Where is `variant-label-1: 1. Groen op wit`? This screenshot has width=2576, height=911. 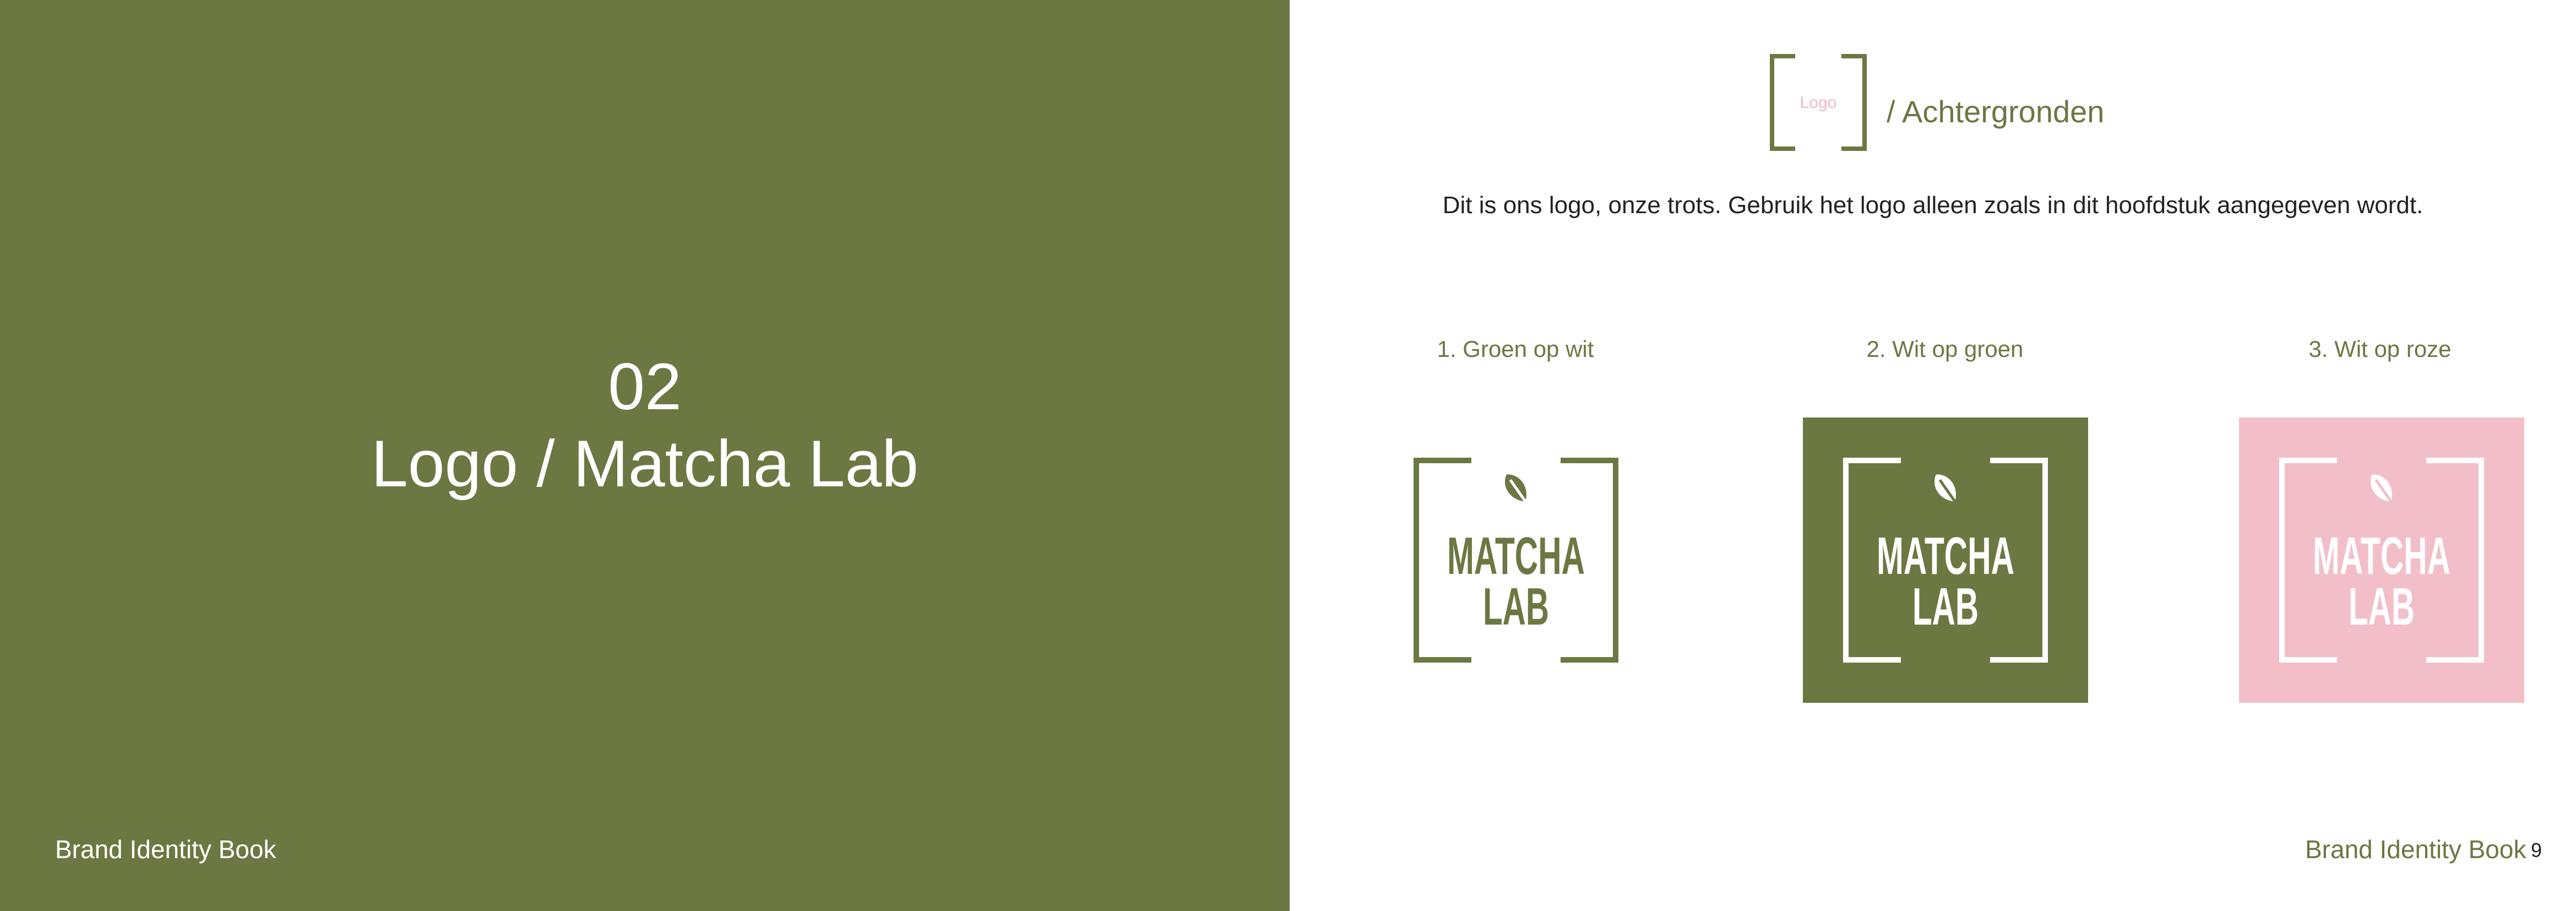
variant-label-1: 1. Groen op wit is located at coordinates (1516, 349).